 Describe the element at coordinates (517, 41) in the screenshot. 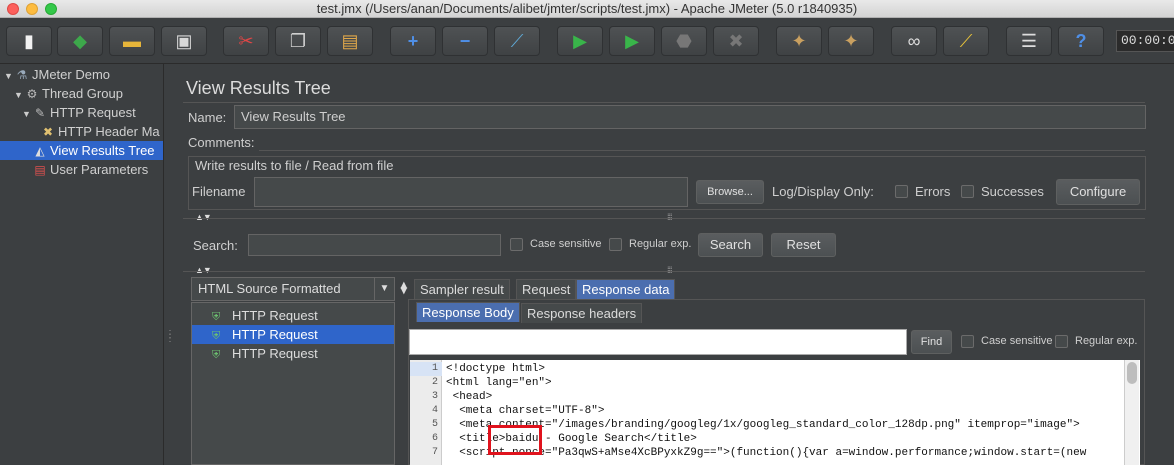

I see `toggle-button: ⟋` at that location.